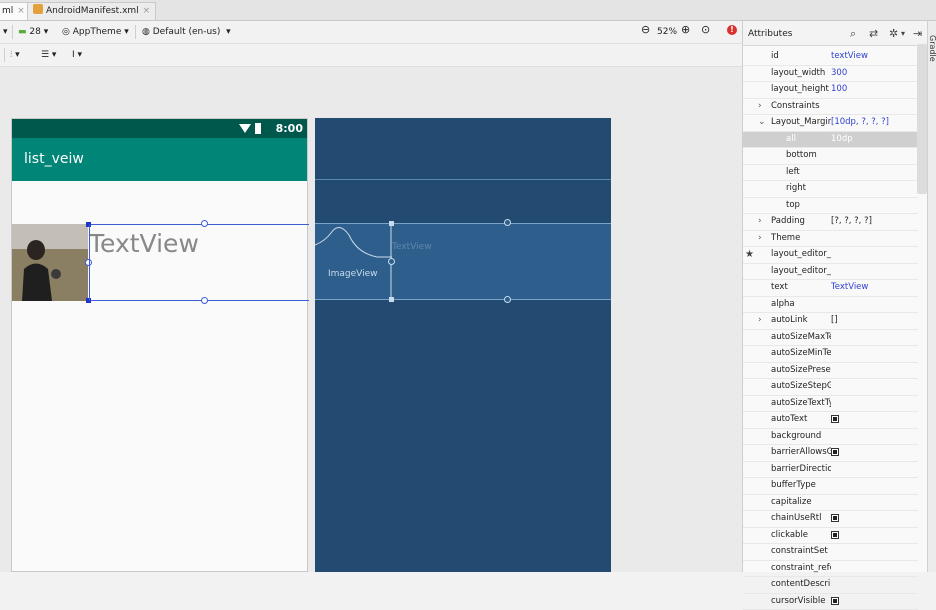 The height and width of the screenshot is (610, 936). What do you see at coordinates (830, 404) in the screenshot?
I see `attribute-row: autoSizeTextTy` at bounding box center [830, 404].